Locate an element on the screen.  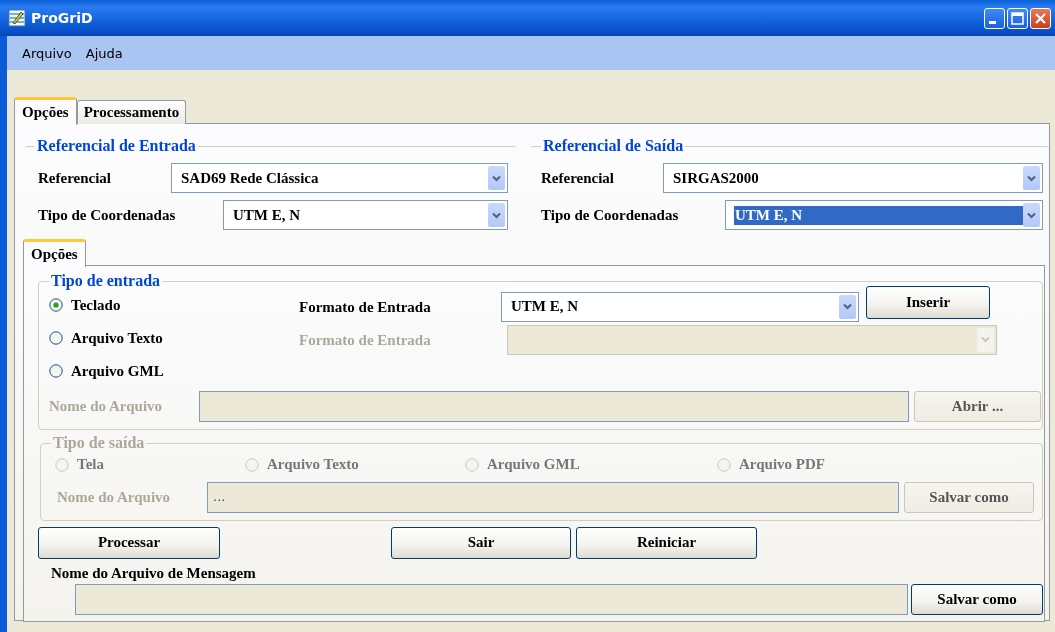
menu-item: Ajuda is located at coordinates (104, 53).